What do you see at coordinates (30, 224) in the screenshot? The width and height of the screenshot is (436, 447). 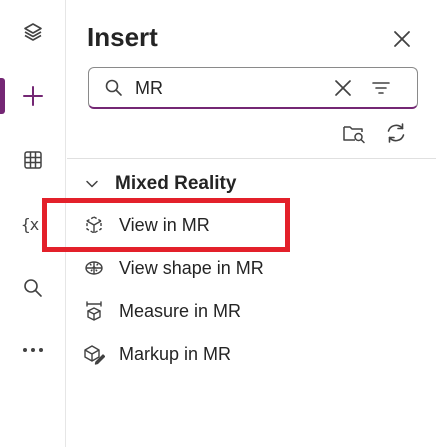 I see `variables-icon: {x` at bounding box center [30, 224].